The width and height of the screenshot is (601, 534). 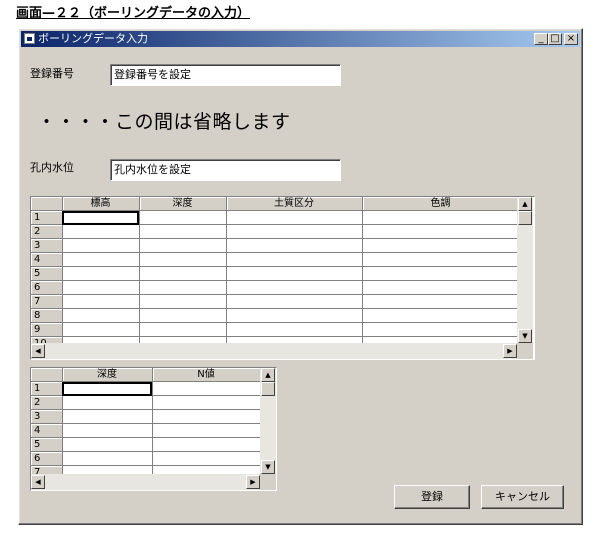 What do you see at coordinates (101, 204) in the screenshot?
I see `column-header-elevation: 標高` at bounding box center [101, 204].